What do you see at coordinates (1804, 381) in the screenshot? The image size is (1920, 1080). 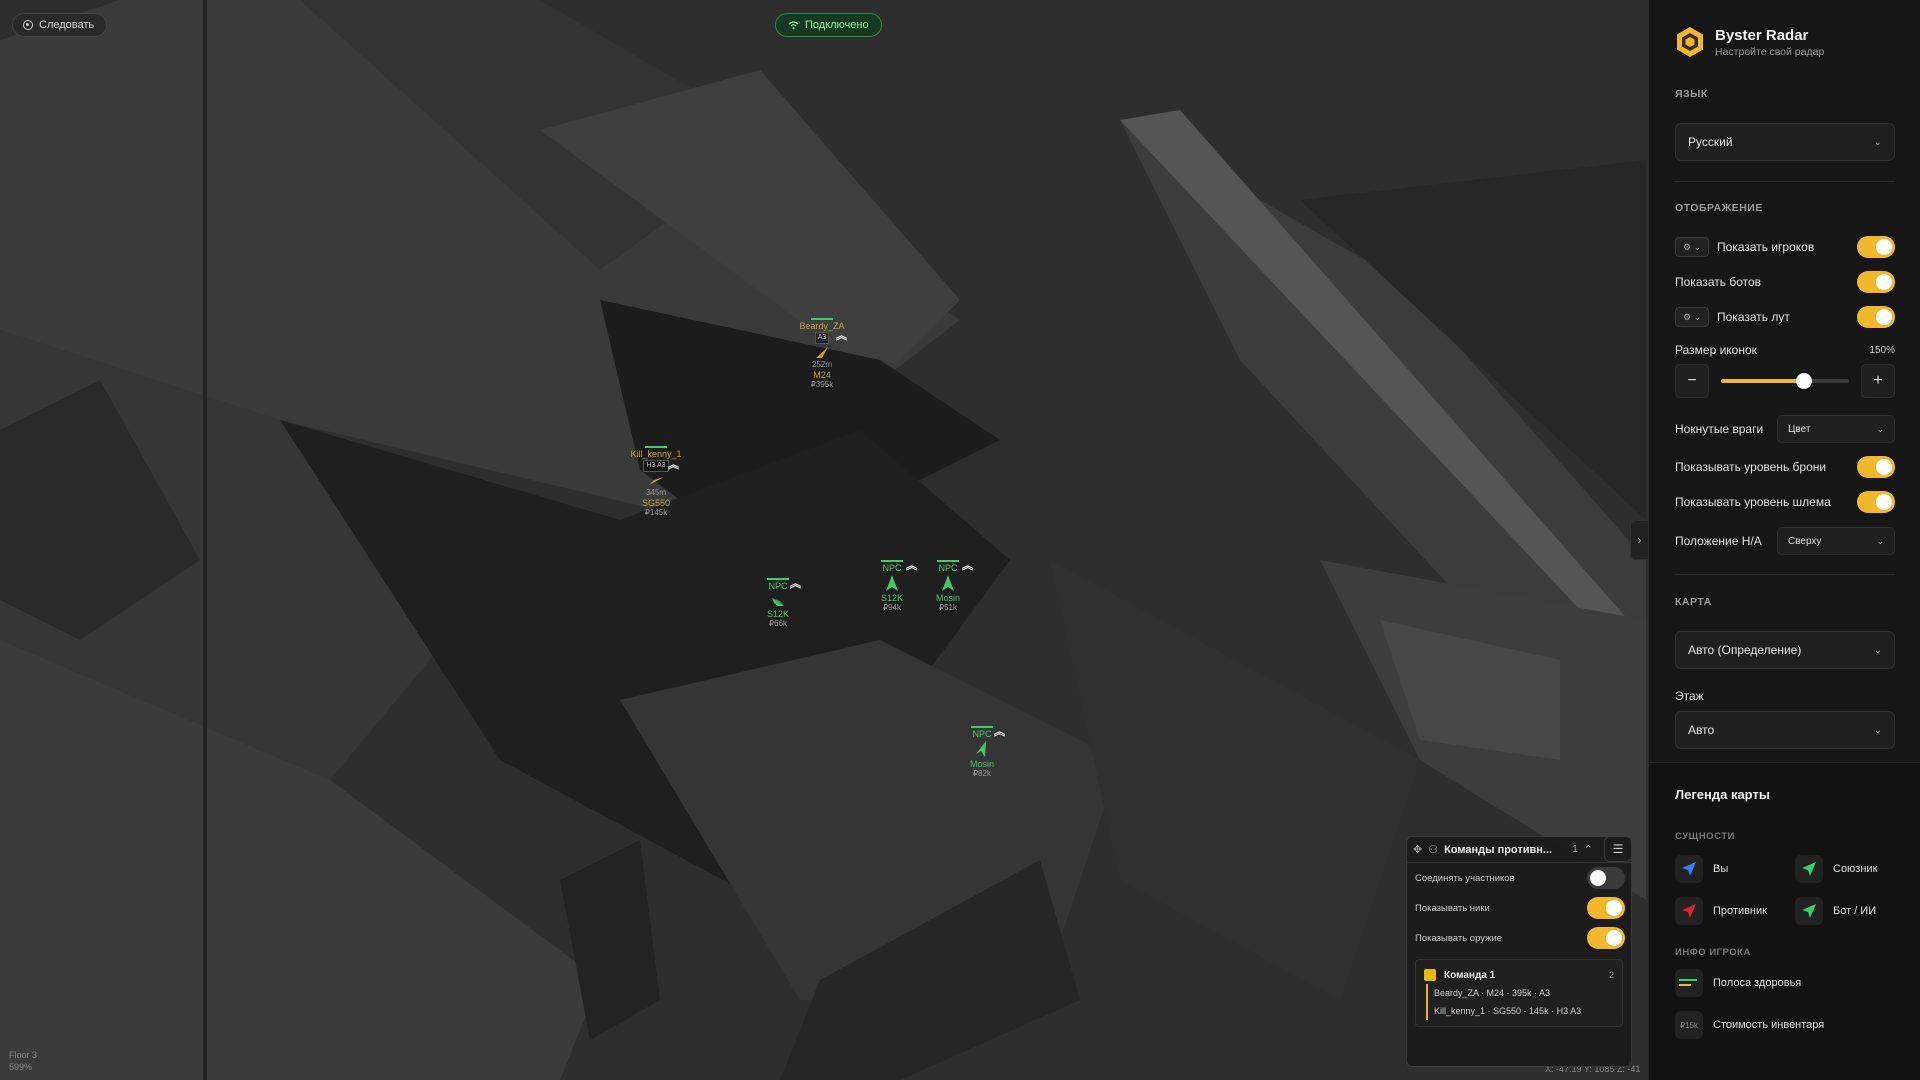 I see `slider-knob` at bounding box center [1804, 381].